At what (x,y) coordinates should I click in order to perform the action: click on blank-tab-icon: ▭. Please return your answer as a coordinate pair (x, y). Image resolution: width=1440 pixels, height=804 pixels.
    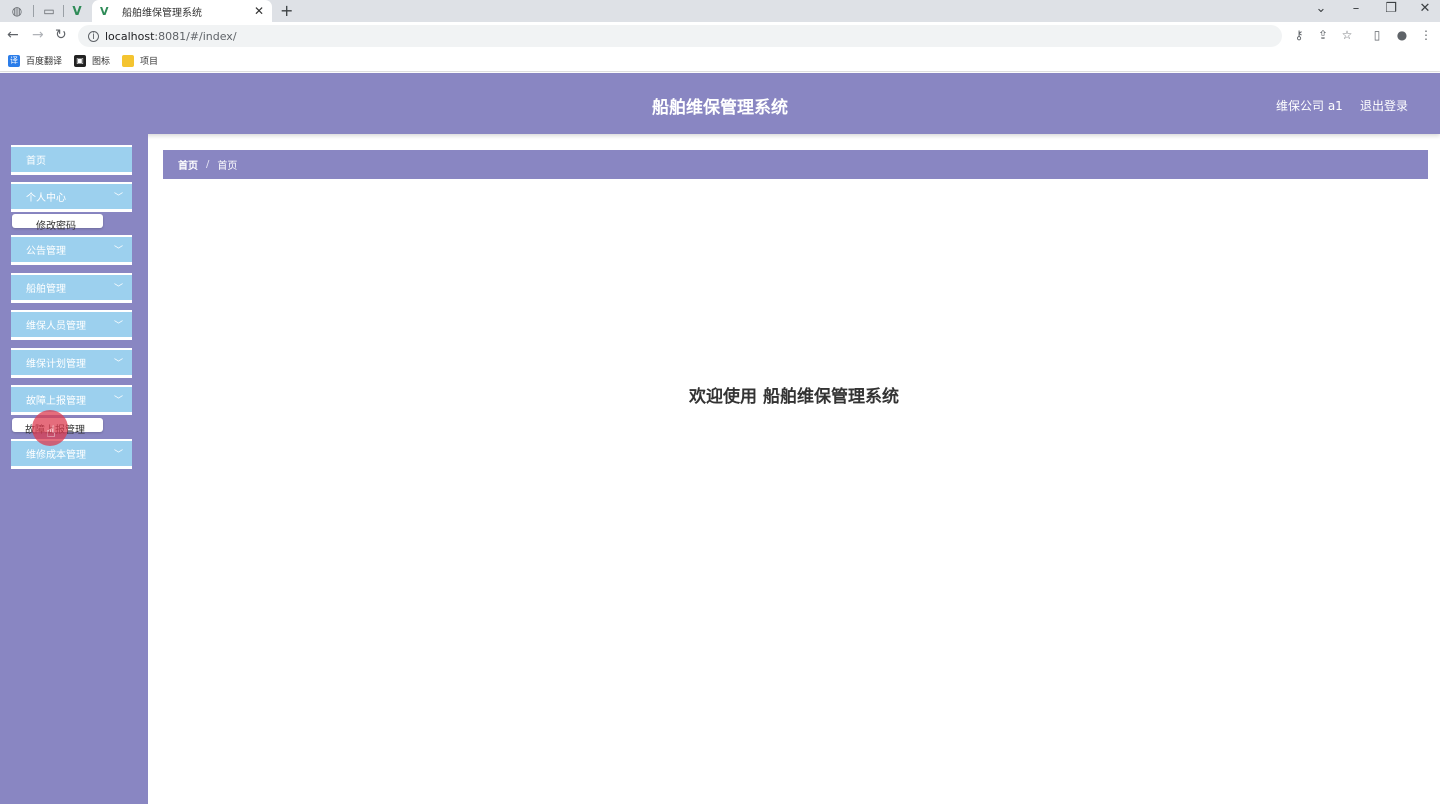
    Looking at the image, I should click on (49, 11).